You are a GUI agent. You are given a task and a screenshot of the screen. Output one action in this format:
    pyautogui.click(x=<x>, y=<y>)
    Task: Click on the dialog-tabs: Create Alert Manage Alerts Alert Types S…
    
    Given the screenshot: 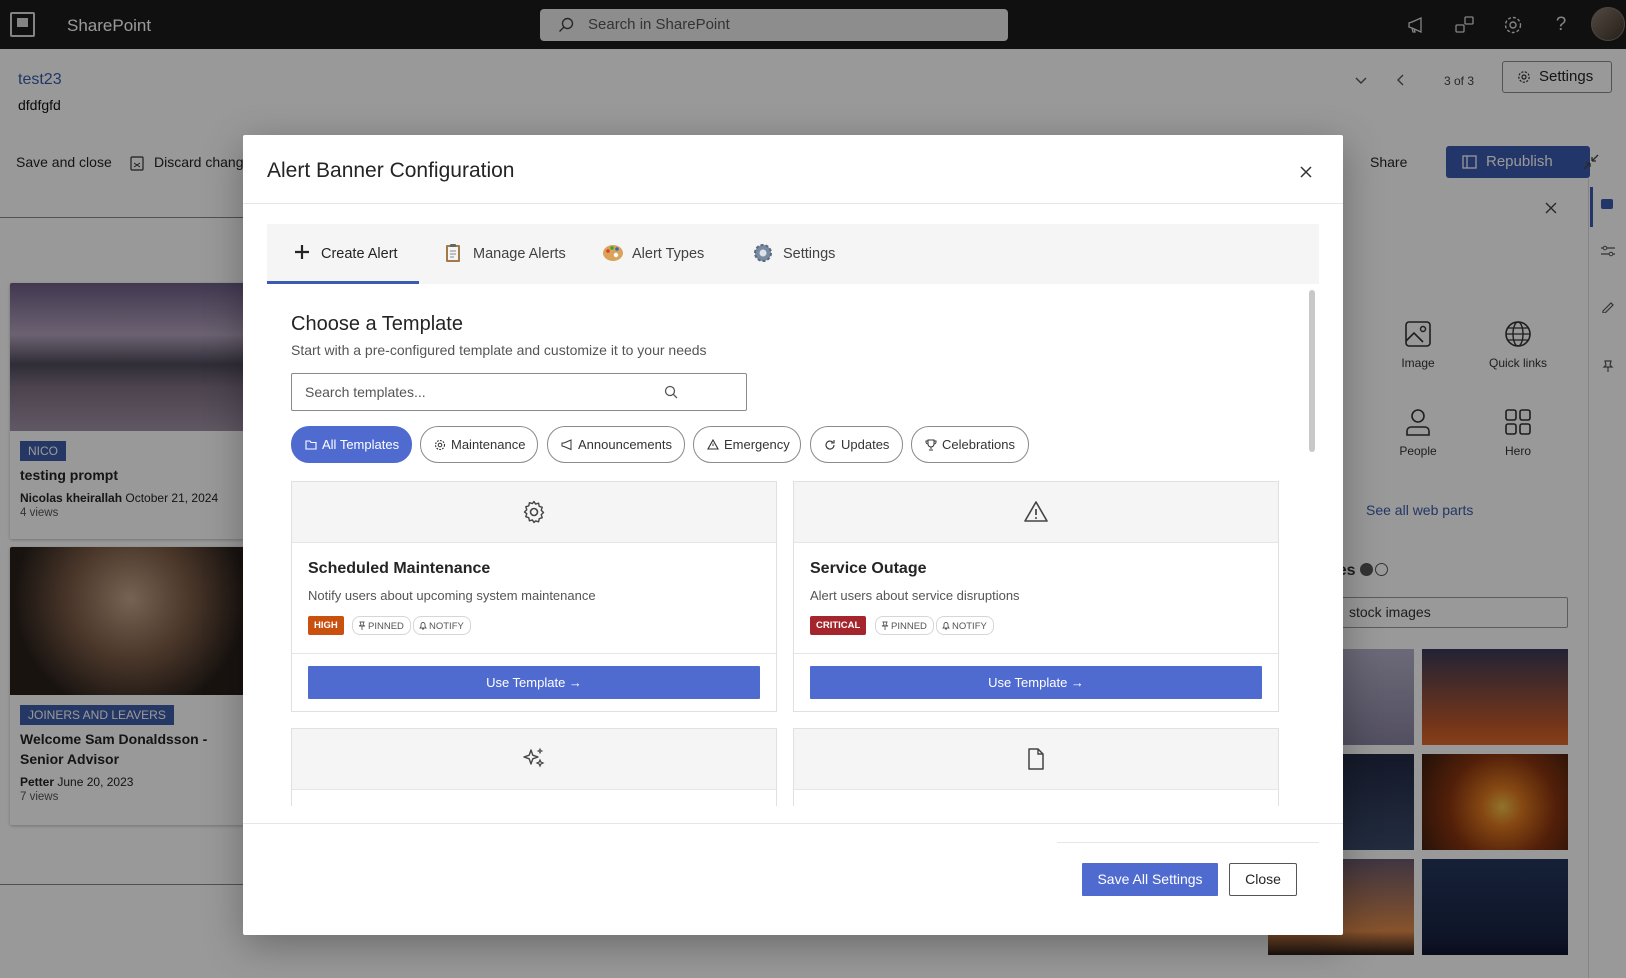 What is the action you would take?
    pyautogui.click(x=793, y=254)
    